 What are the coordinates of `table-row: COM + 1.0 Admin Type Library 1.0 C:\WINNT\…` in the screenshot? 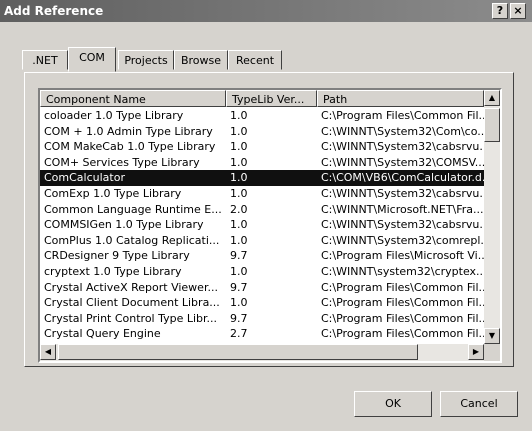 It's located at (262, 132).